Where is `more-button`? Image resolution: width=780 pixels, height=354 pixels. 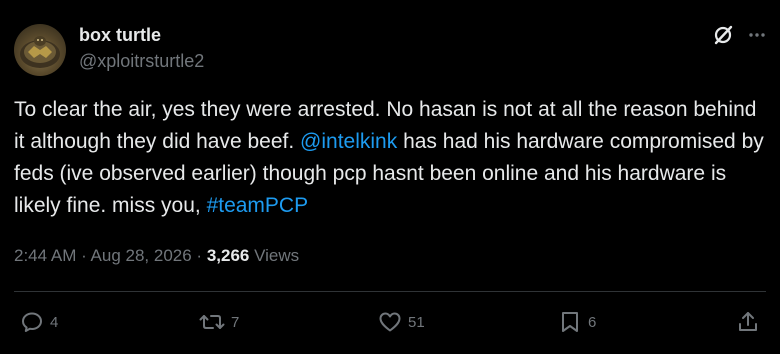
more-button is located at coordinates (757, 35).